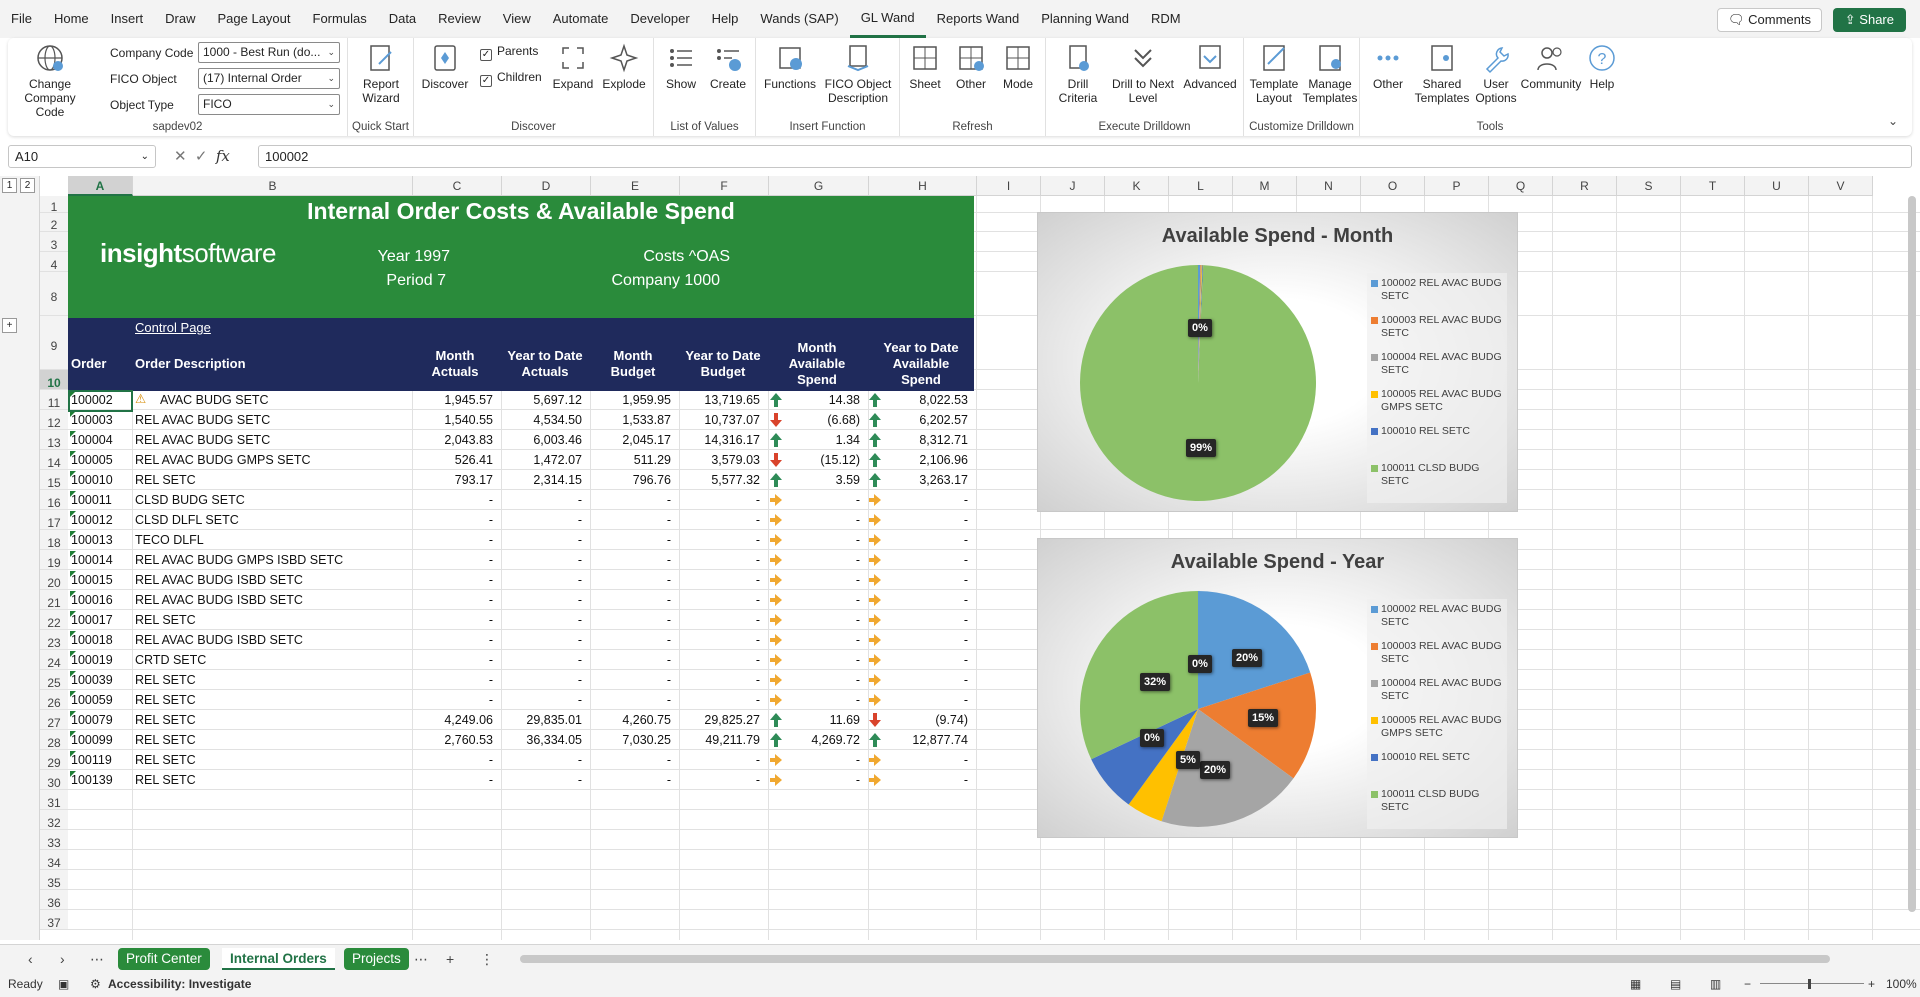 This screenshot has width=1920, height=997. I want to click on zoom-thumb, so click(1809, 984).